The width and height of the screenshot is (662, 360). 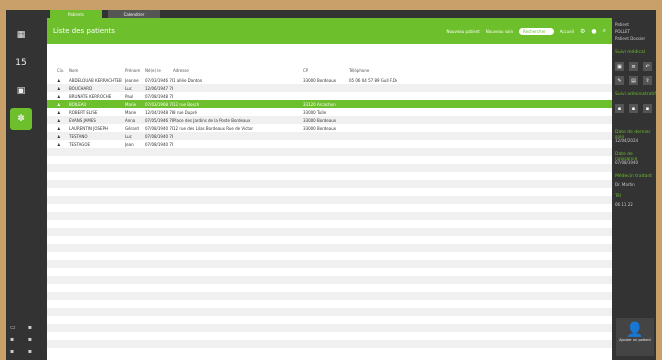 What do you see at coordinates (63, 70) in the screenshot?
I see `col-civ: Civ.` at bounding box center [63, 70].